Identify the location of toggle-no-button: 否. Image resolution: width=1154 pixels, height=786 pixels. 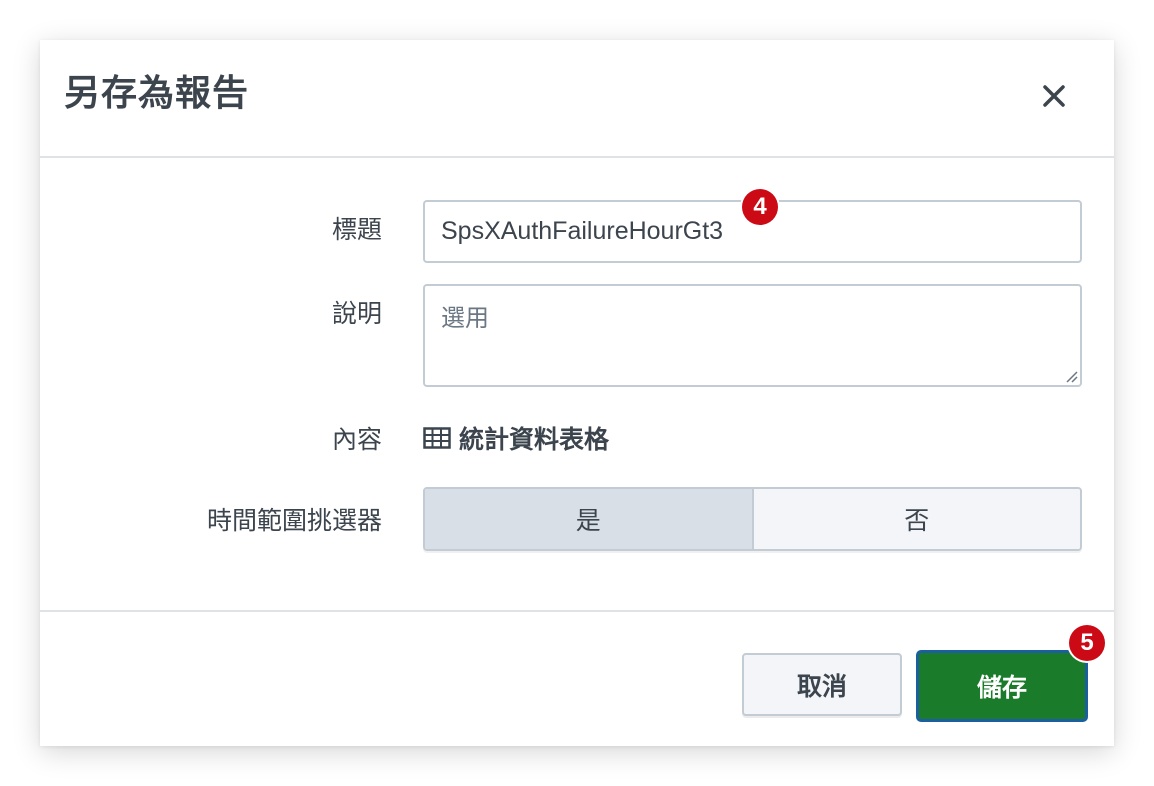
(916, 519).